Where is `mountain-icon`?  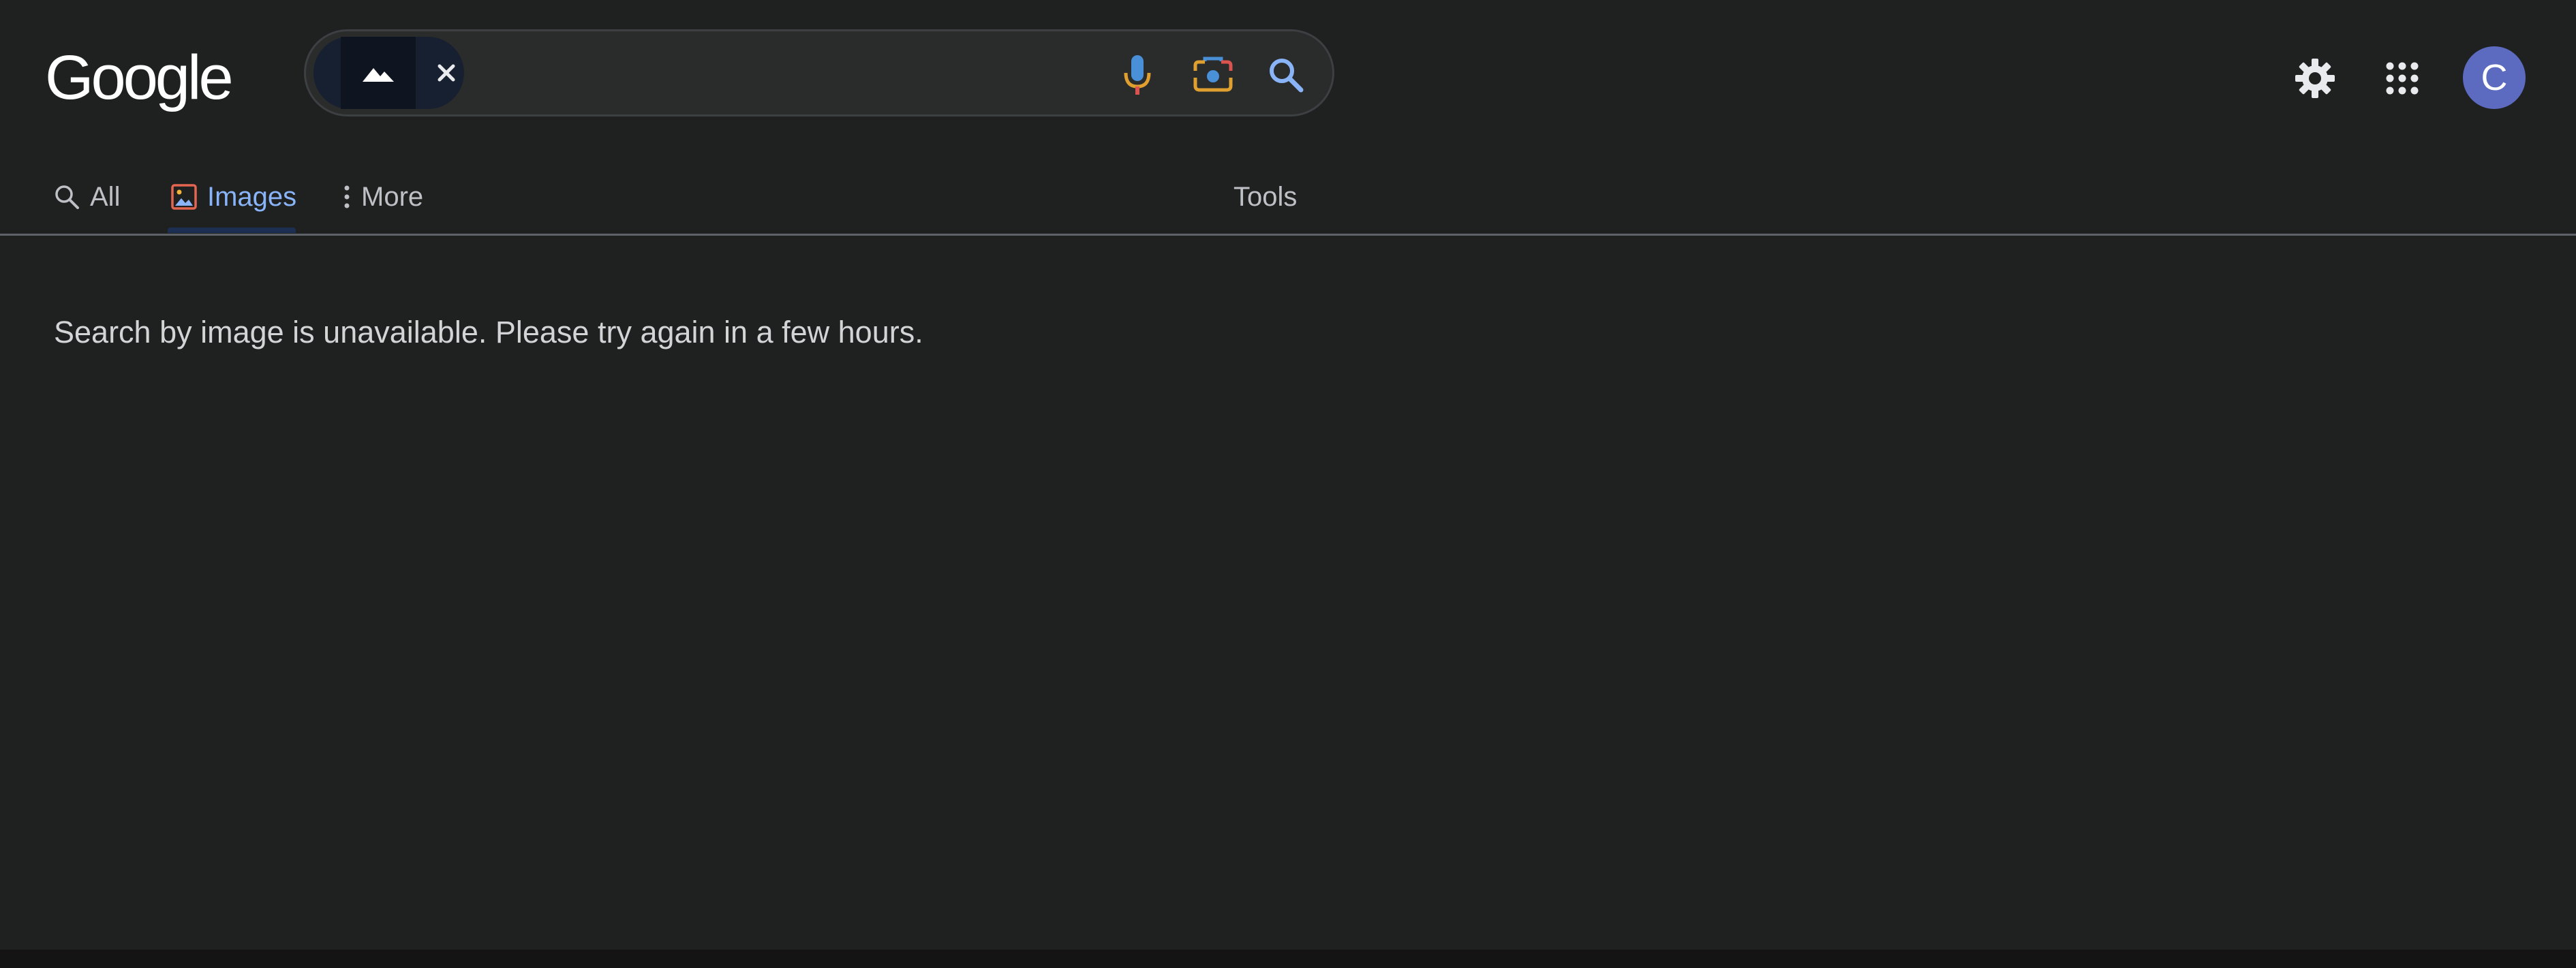
mountain-icon is located at coordinates (379, 73).